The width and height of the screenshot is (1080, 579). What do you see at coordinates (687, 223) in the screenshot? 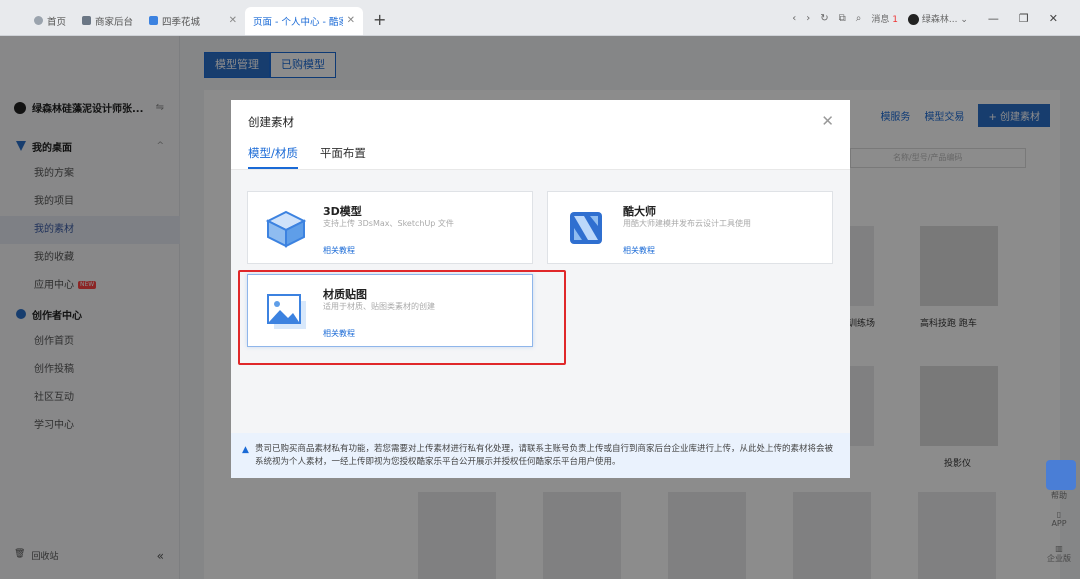
I see `card-desc: 用酷大师建模并发布云设计工具使用` at bounding box center [687, 223].